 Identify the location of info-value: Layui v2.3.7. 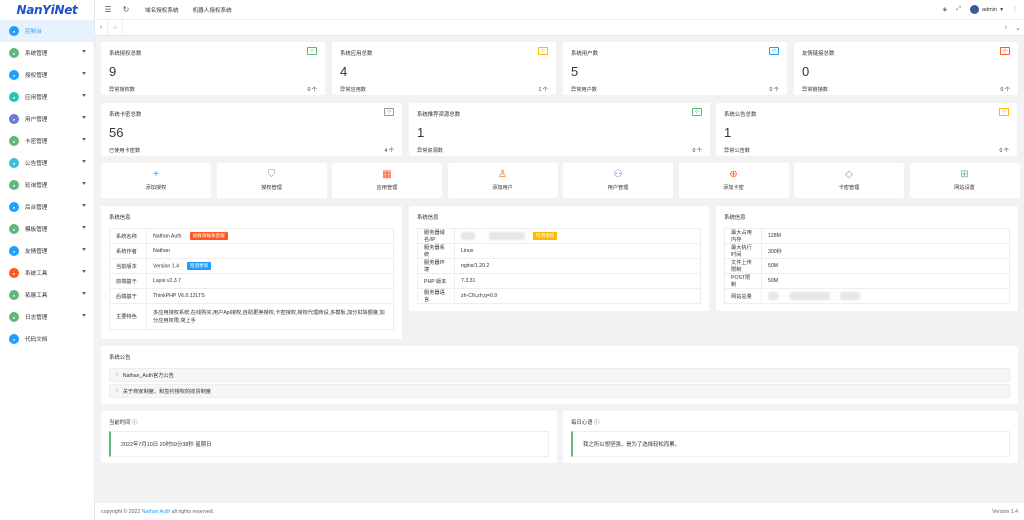
(270, 281).